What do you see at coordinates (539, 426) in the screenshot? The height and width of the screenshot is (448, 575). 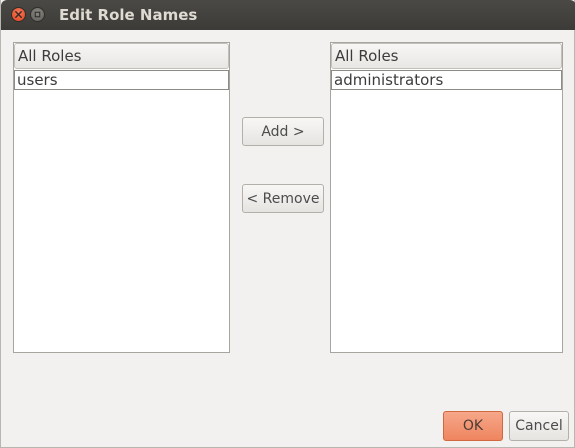 I see `cancel-button: Cancel` at bounding box center [539, 426].